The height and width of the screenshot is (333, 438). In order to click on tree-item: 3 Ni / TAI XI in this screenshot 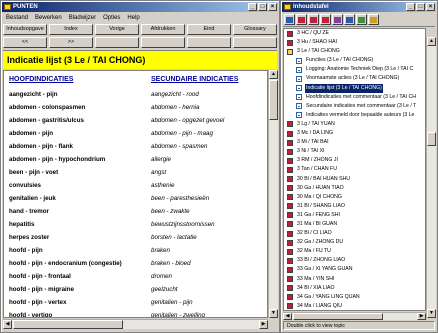, I will do `click(354, 151)`.